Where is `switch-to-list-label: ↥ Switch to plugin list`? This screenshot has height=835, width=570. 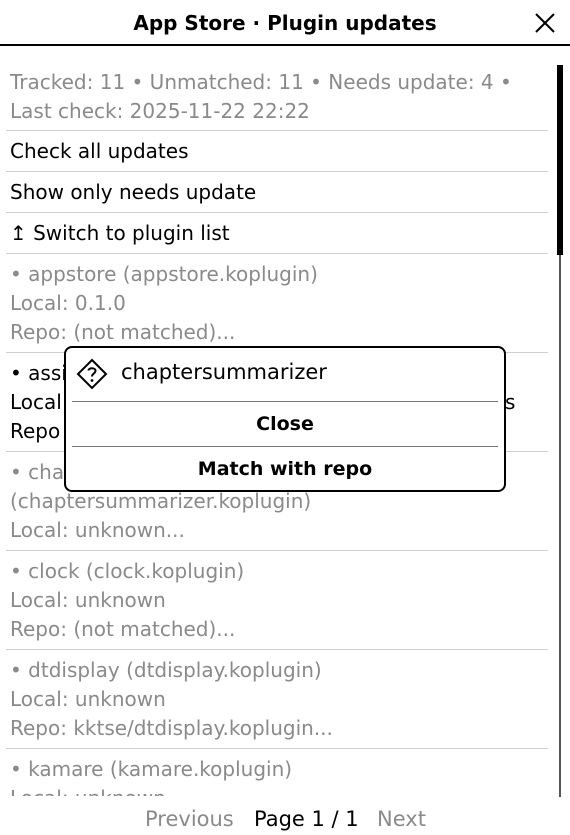 switch-to-list-label: ↥ Switch to plugin list is located at coordinates (120, 233).